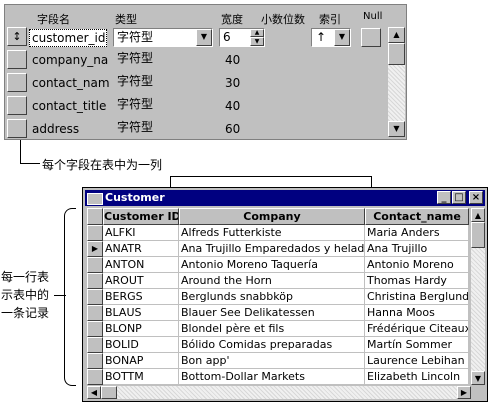 This screenshot has width=492, height=406. Describe the element at coordinates (70, 60) in the screenshot. I see `field-name: company_na` at that location.